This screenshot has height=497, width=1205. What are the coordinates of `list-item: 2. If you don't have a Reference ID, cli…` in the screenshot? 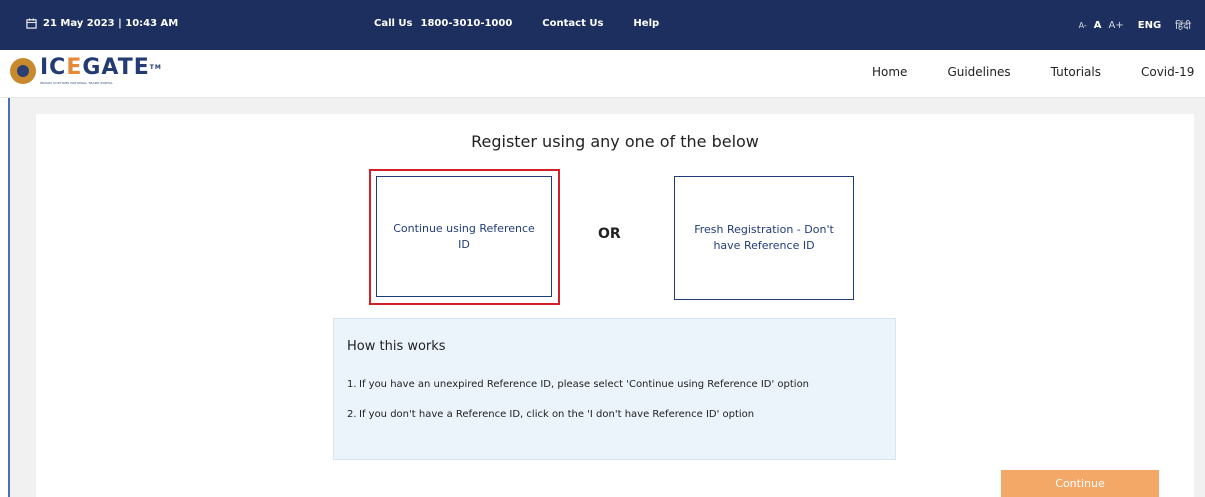 It's located at (617, 415).